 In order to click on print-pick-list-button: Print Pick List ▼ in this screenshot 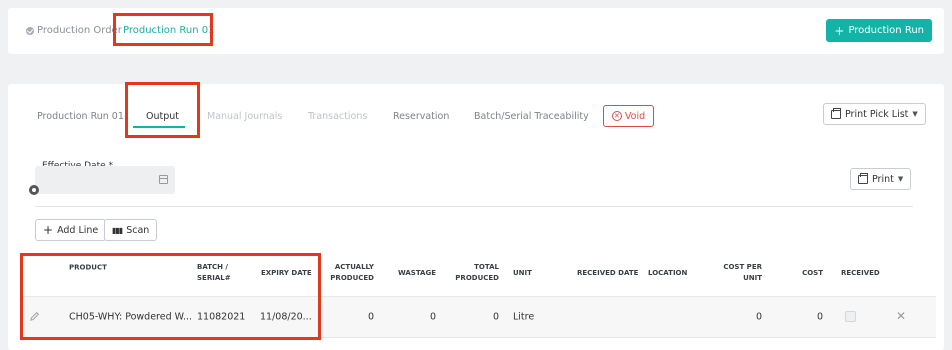, I will do `click(874, 114)`.